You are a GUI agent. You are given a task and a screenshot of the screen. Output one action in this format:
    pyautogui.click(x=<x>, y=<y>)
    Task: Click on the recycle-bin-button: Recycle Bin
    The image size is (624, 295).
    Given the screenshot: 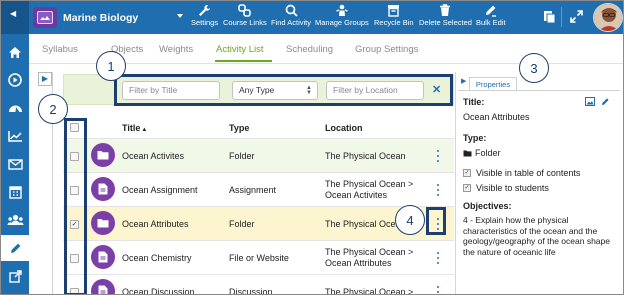 What is the action you would take?
    pyautogui.click(x=394, y=18)
    